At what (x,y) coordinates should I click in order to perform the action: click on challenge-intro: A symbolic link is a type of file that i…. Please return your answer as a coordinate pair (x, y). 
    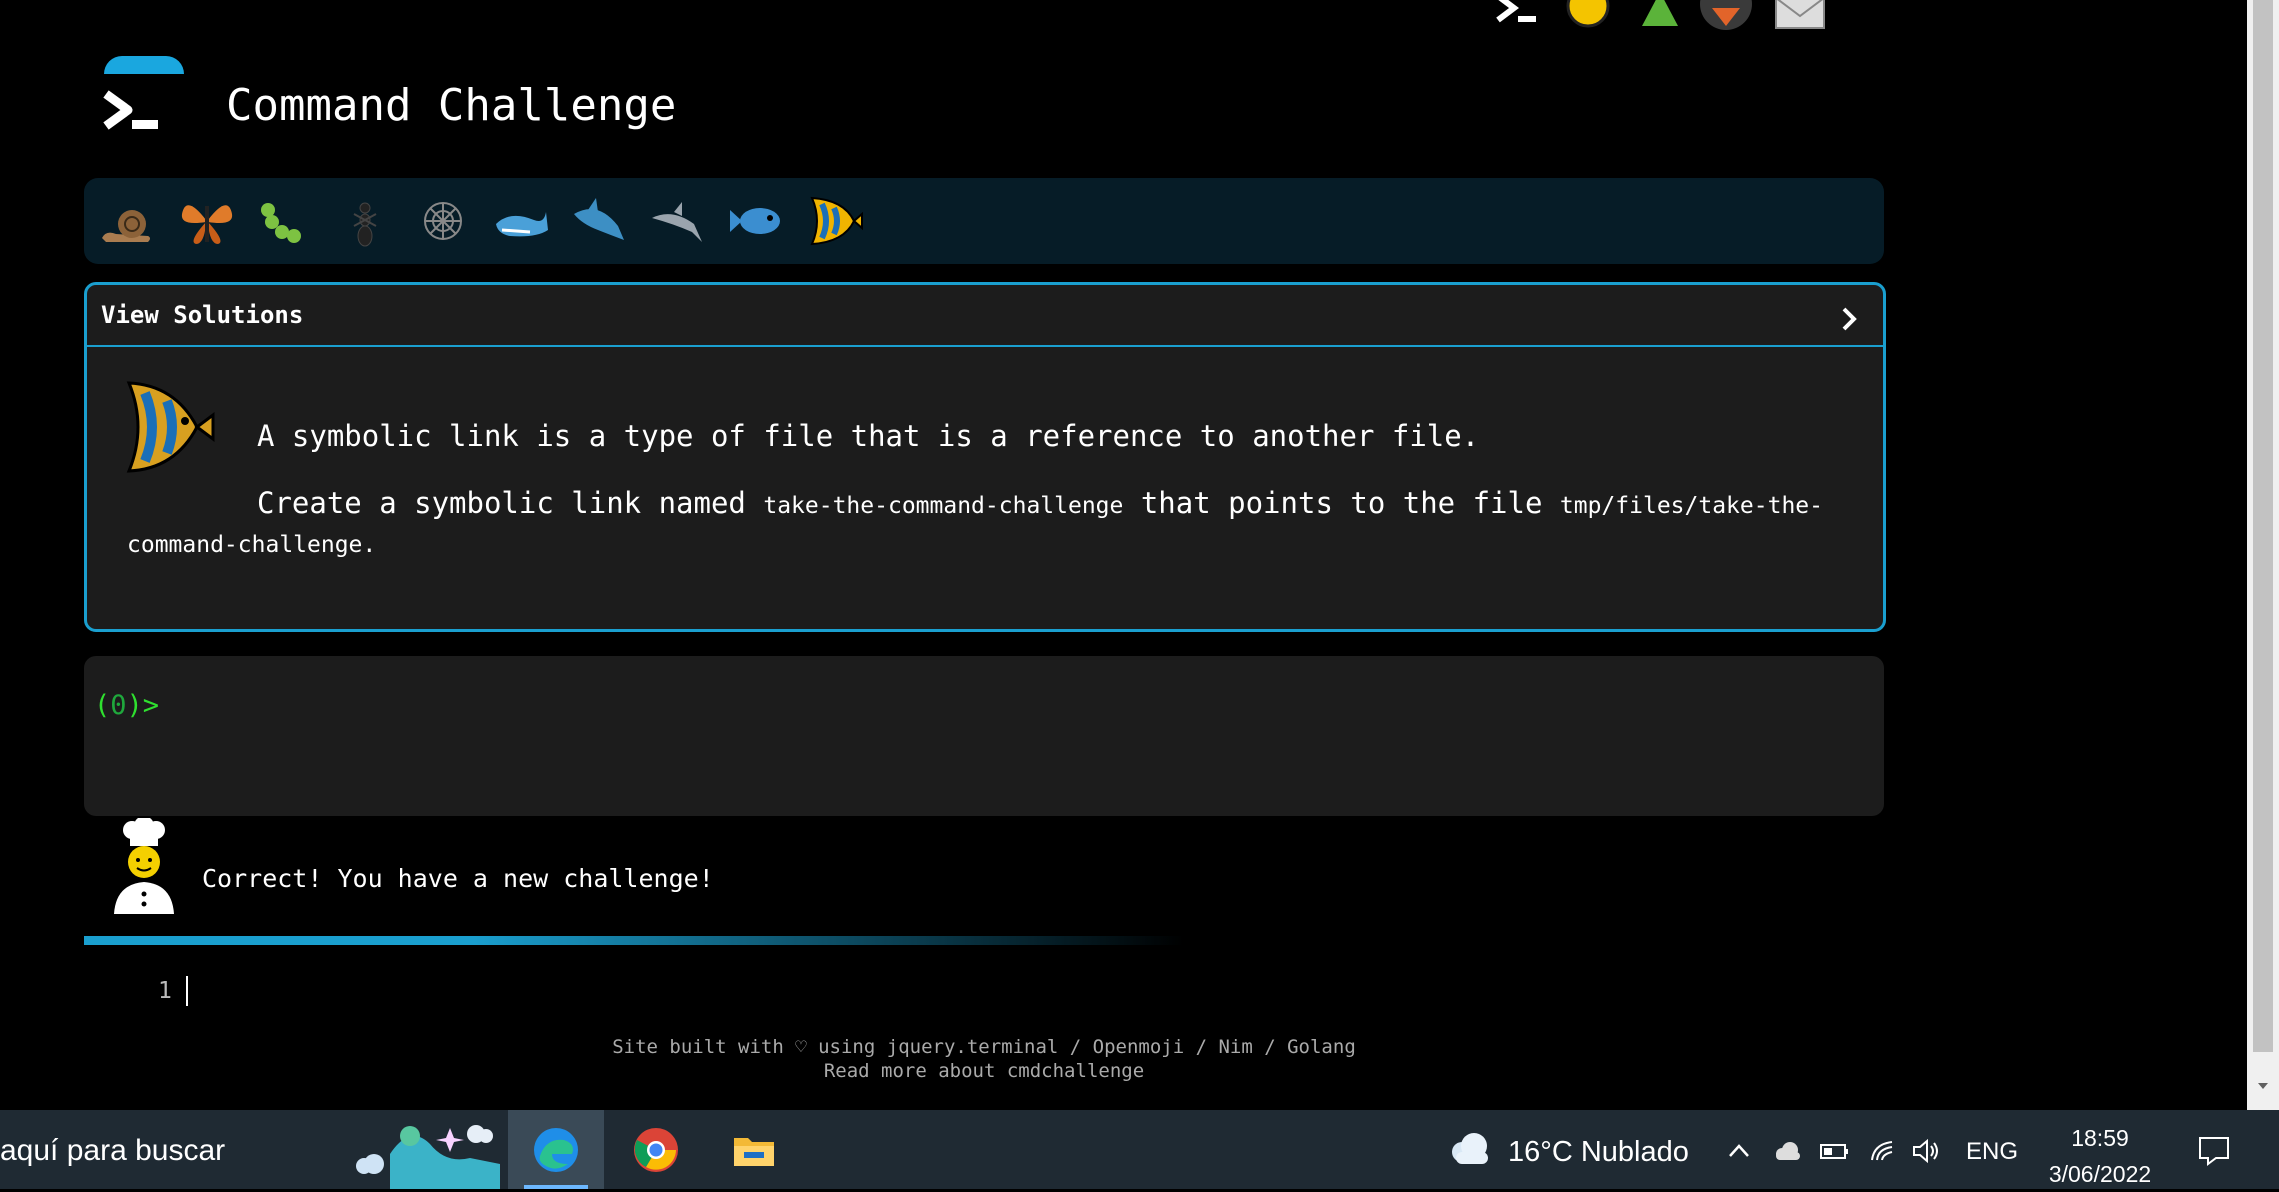
    Looking at the image, I should click on (868, 436).